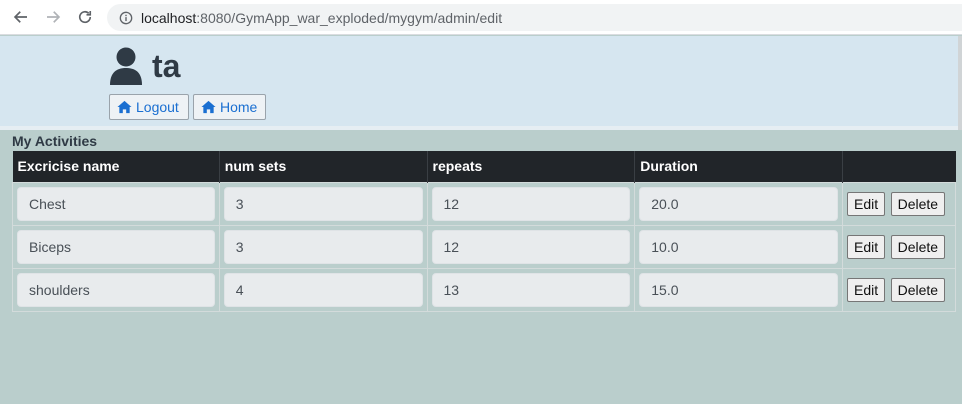  I want to click on username-heading: ta, so click(166, 66).